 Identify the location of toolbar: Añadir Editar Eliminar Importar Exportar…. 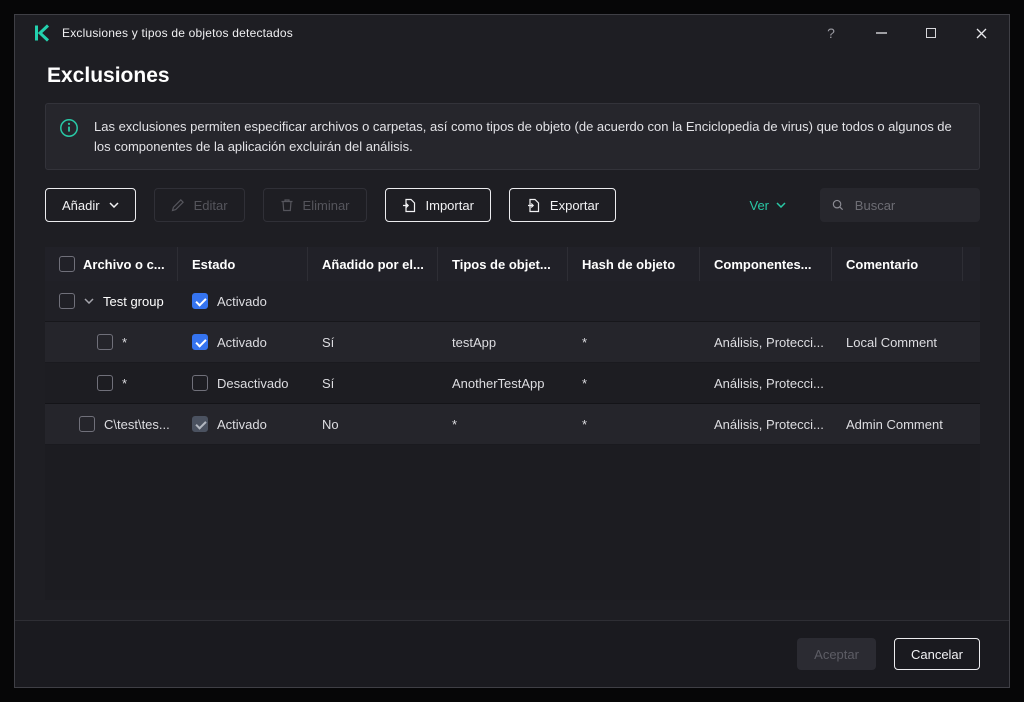
(512, 205).